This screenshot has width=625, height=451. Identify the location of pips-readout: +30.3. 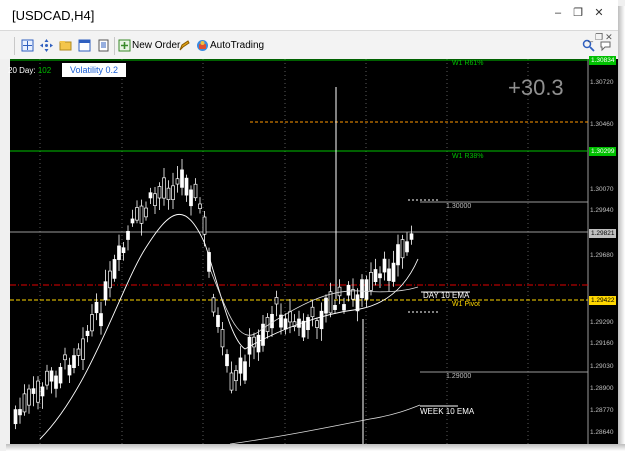
(536, 87).